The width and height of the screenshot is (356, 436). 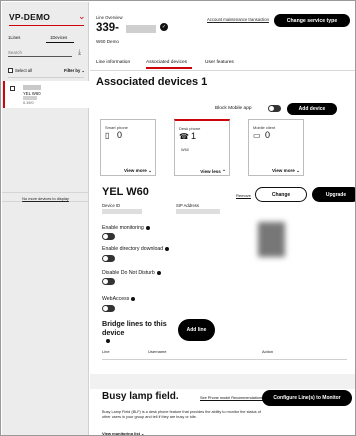 What do you see at coordinates (257, 135) in the screenshot?
I see `tablet-icon: ▭` at bounding box center [257, 135].